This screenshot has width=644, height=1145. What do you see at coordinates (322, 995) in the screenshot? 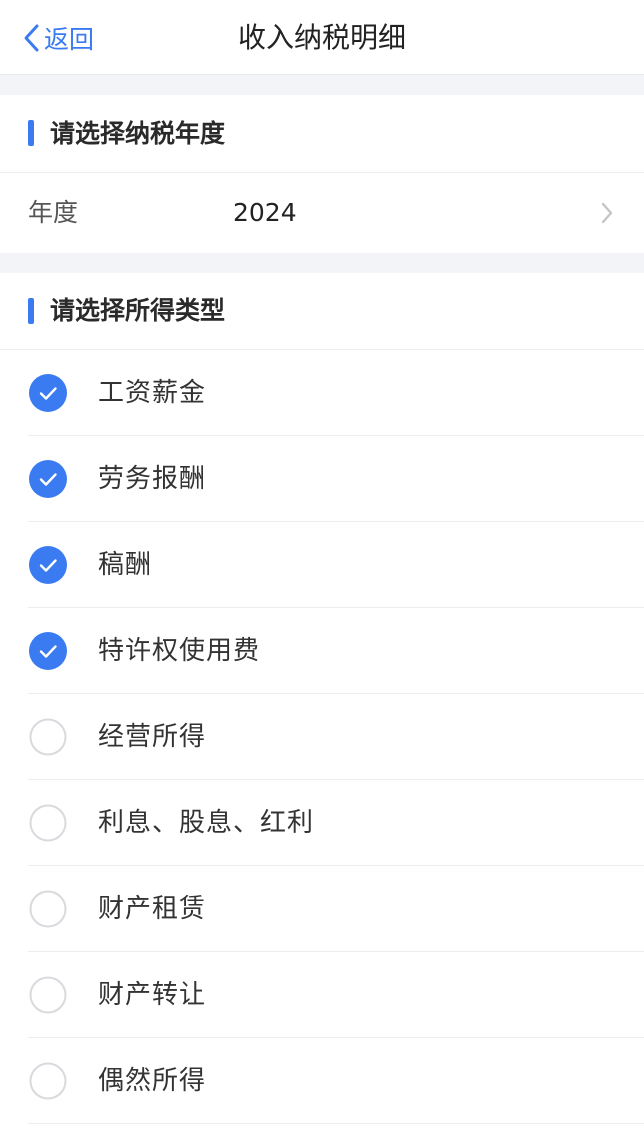
I see `income-type-item: 财产转让` at bounding box center [322, 995].